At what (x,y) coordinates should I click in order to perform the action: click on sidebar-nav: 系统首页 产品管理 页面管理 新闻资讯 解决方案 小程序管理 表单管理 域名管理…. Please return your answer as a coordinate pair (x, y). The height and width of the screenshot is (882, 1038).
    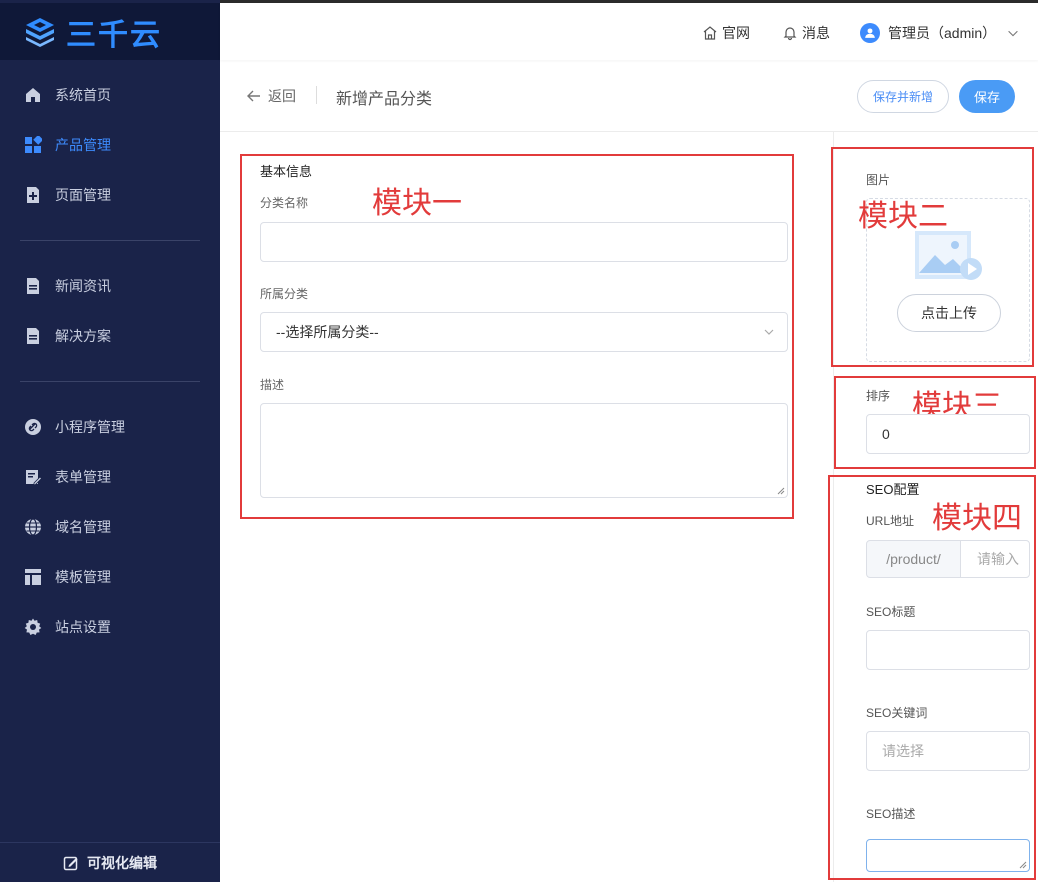
    Looking at the image, I should click on (110, 361).